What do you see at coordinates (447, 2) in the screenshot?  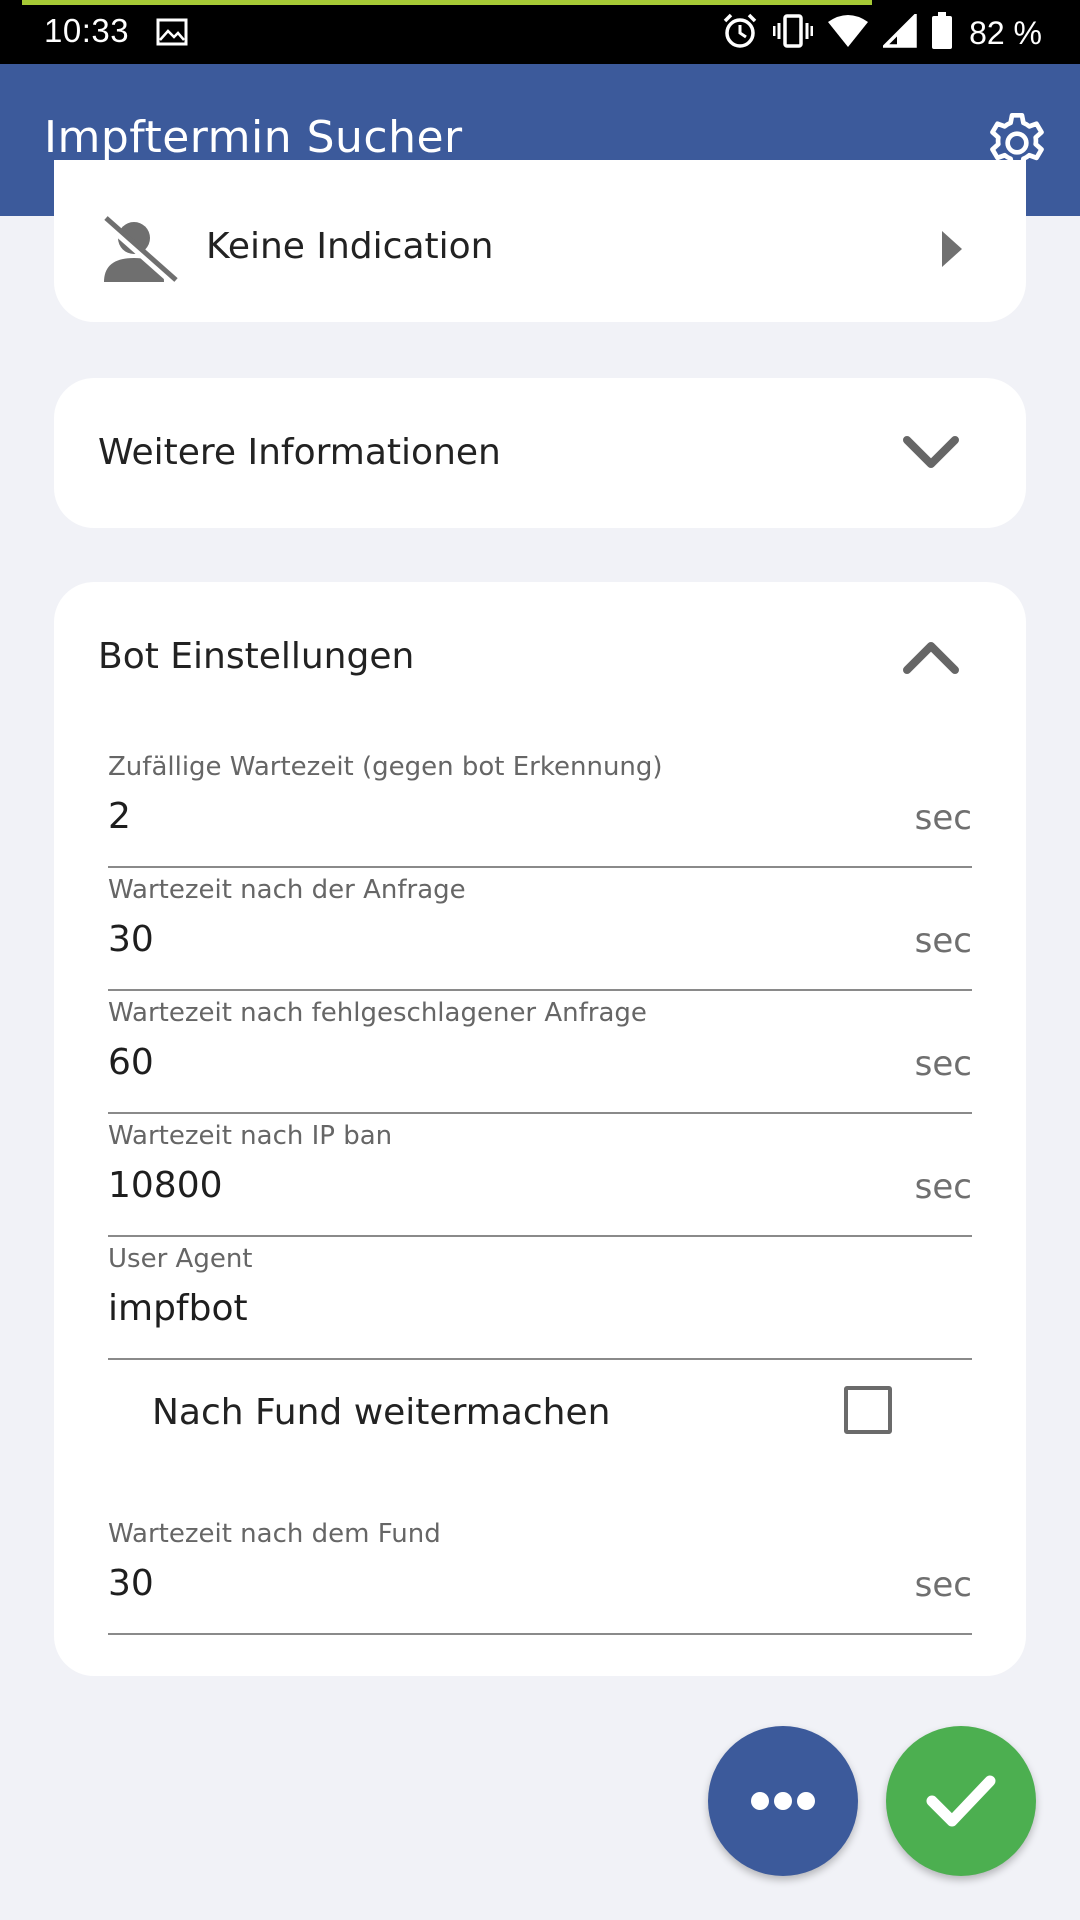 I see `loading-progress-line` at bounding box center [447, 2].